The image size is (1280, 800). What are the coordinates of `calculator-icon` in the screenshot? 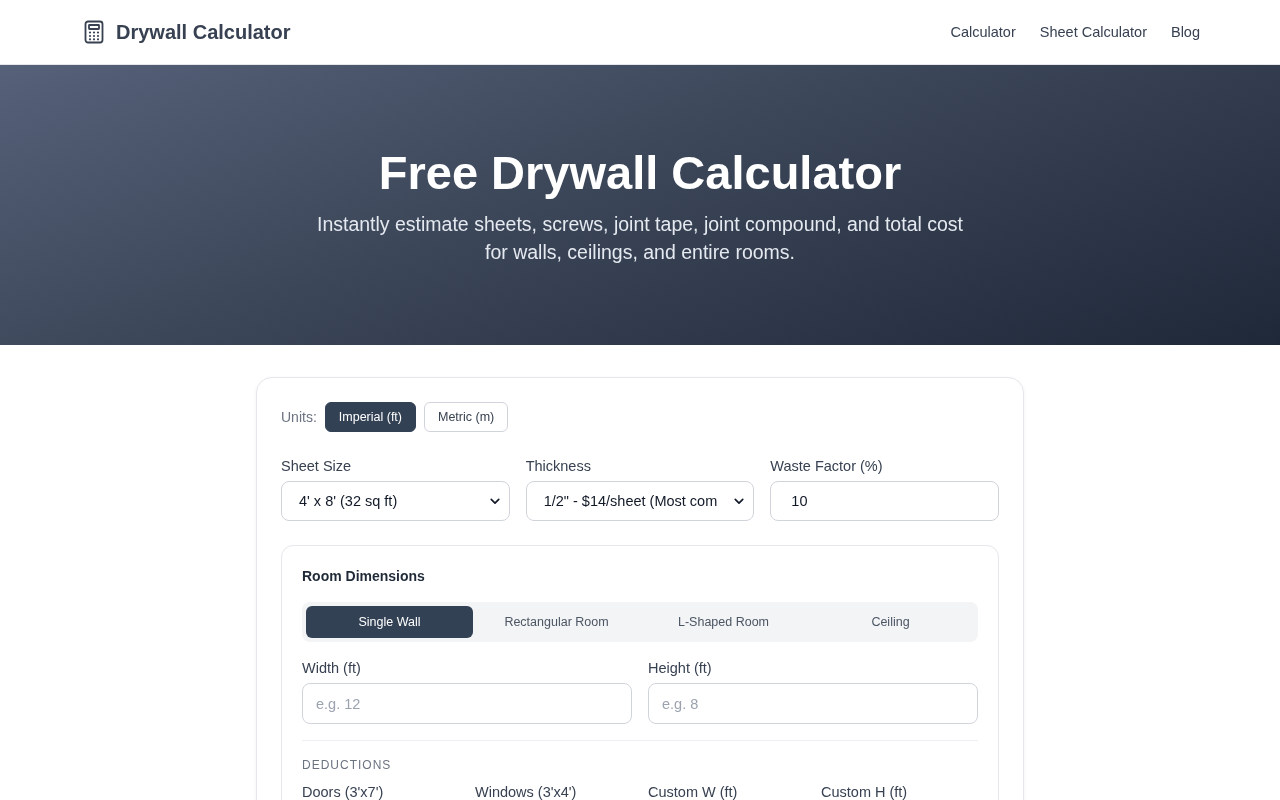 It's located at (94, 32).